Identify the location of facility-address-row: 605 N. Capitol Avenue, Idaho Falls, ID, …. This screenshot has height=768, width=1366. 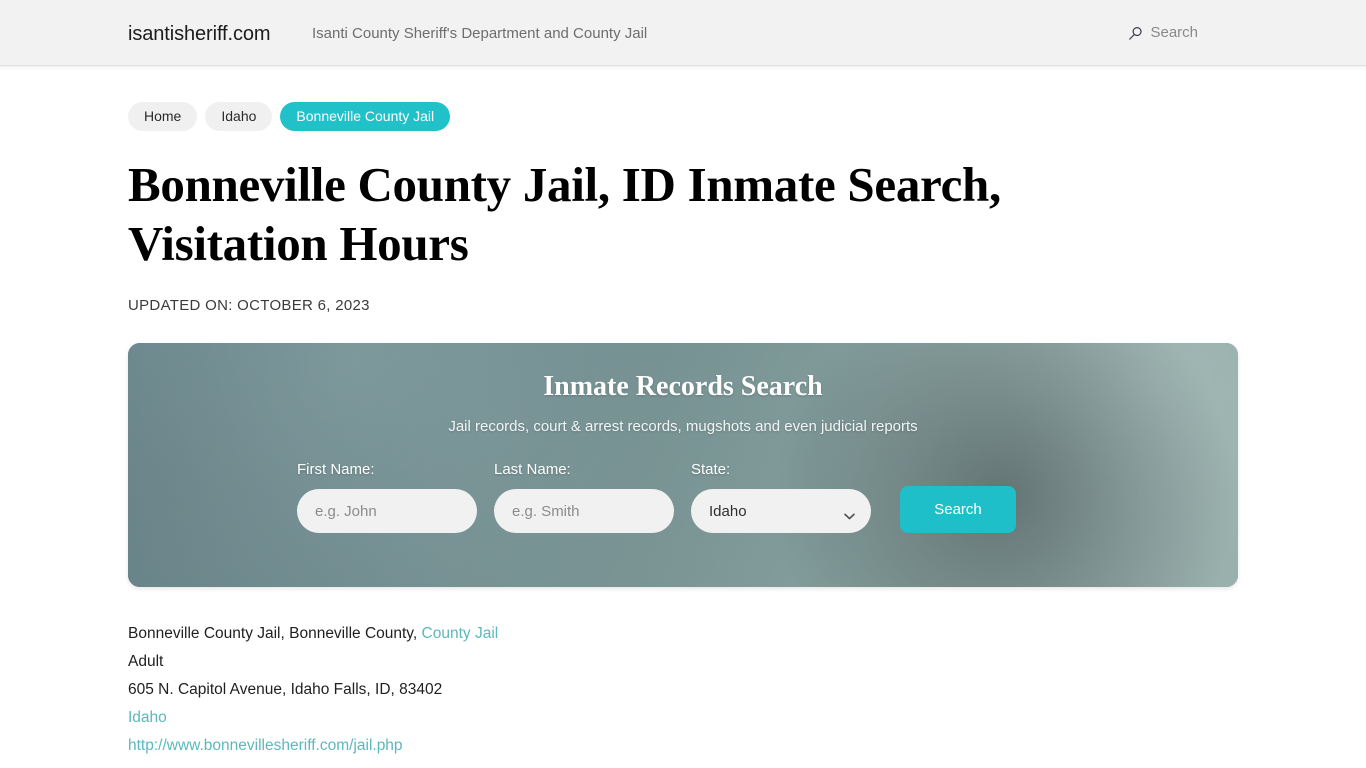
(285, 689).